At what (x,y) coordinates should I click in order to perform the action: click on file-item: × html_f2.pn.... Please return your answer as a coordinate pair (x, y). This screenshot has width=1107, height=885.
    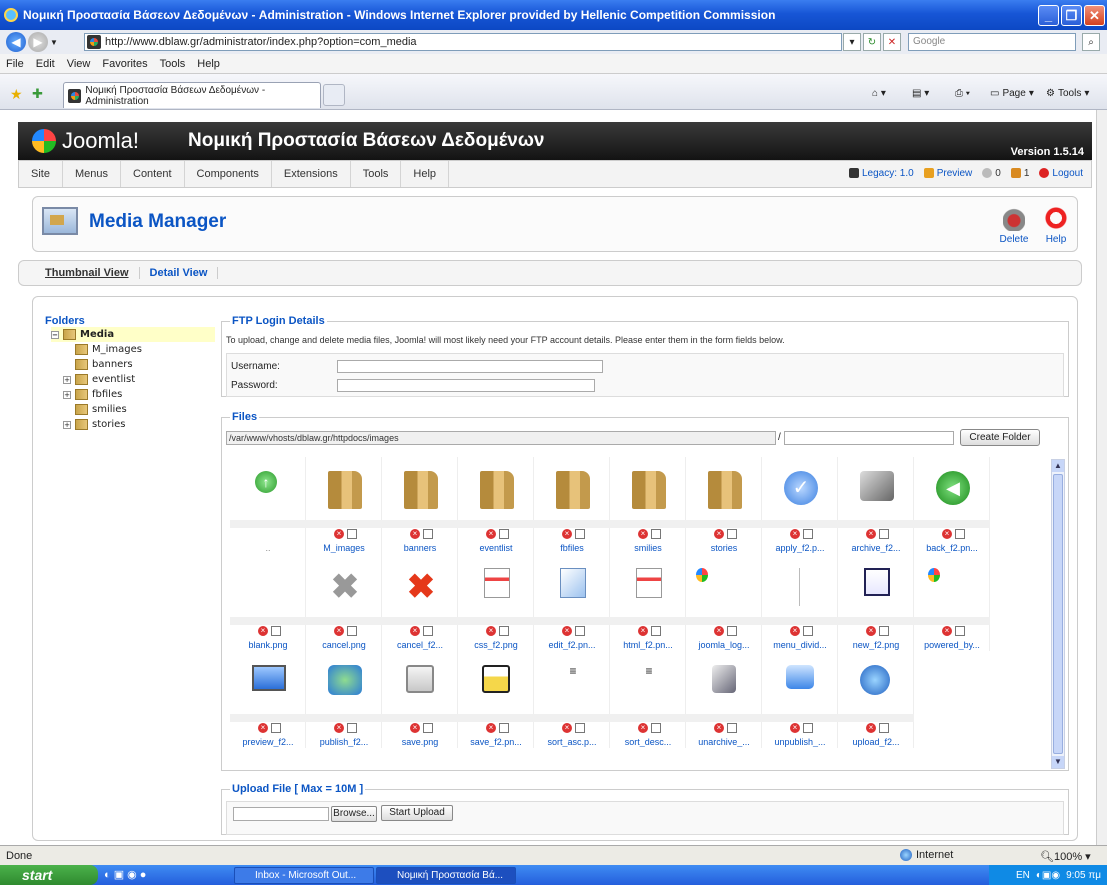
    Looking at the image, I should click on (648, 602).